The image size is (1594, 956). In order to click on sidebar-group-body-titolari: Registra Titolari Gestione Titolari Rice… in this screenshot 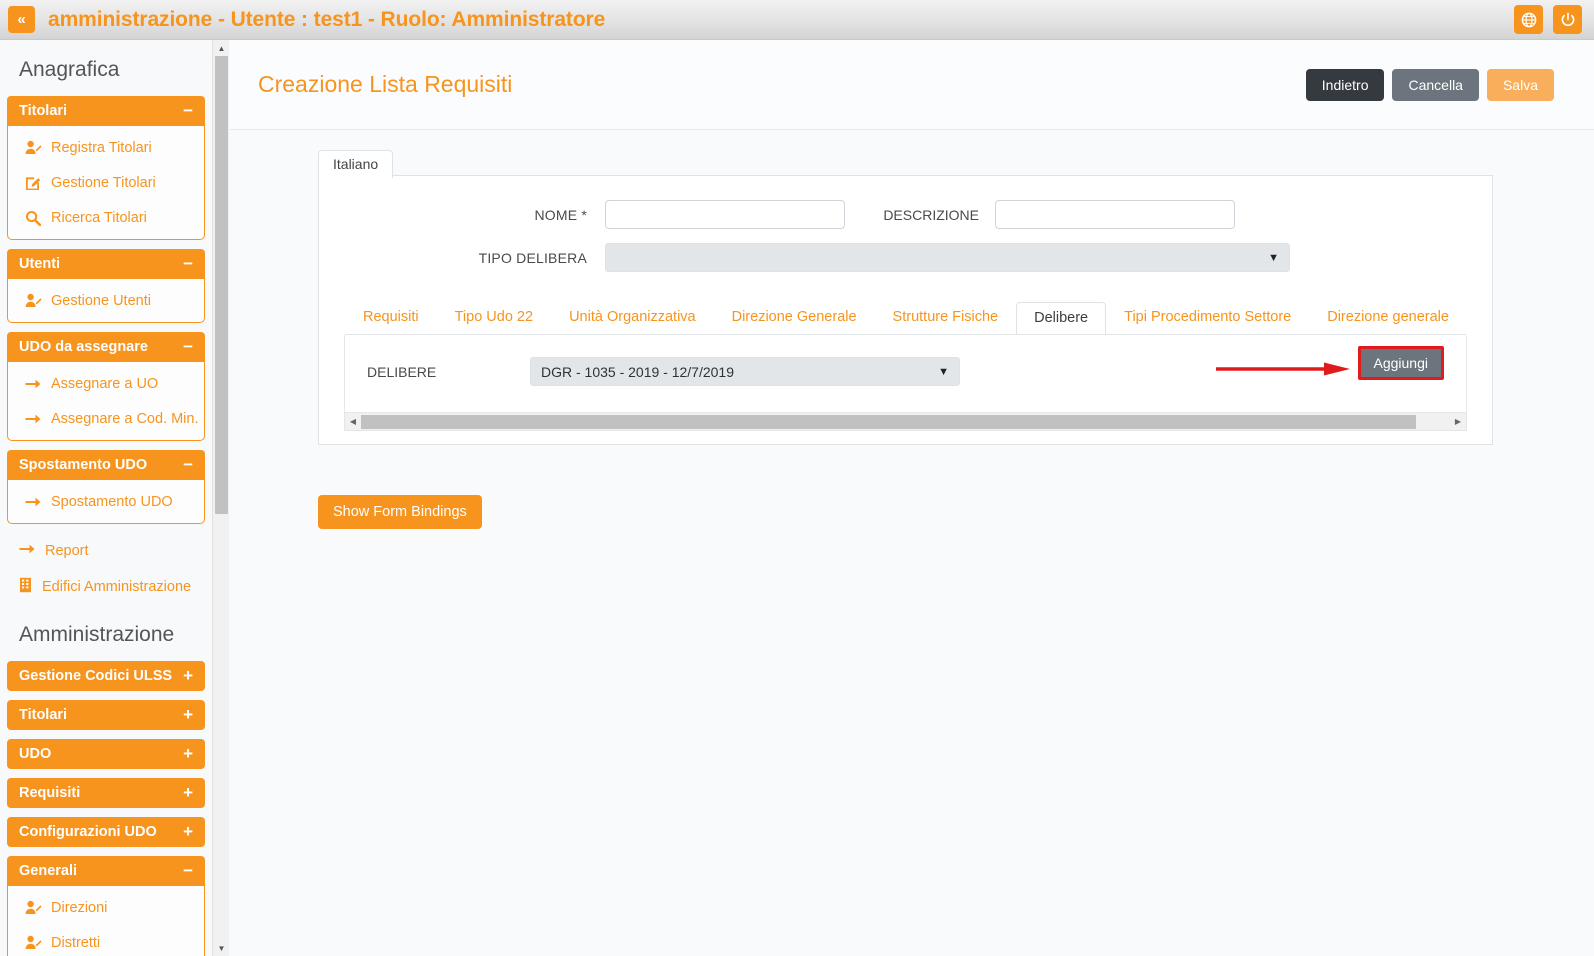, I will do `click(106, 183)`.